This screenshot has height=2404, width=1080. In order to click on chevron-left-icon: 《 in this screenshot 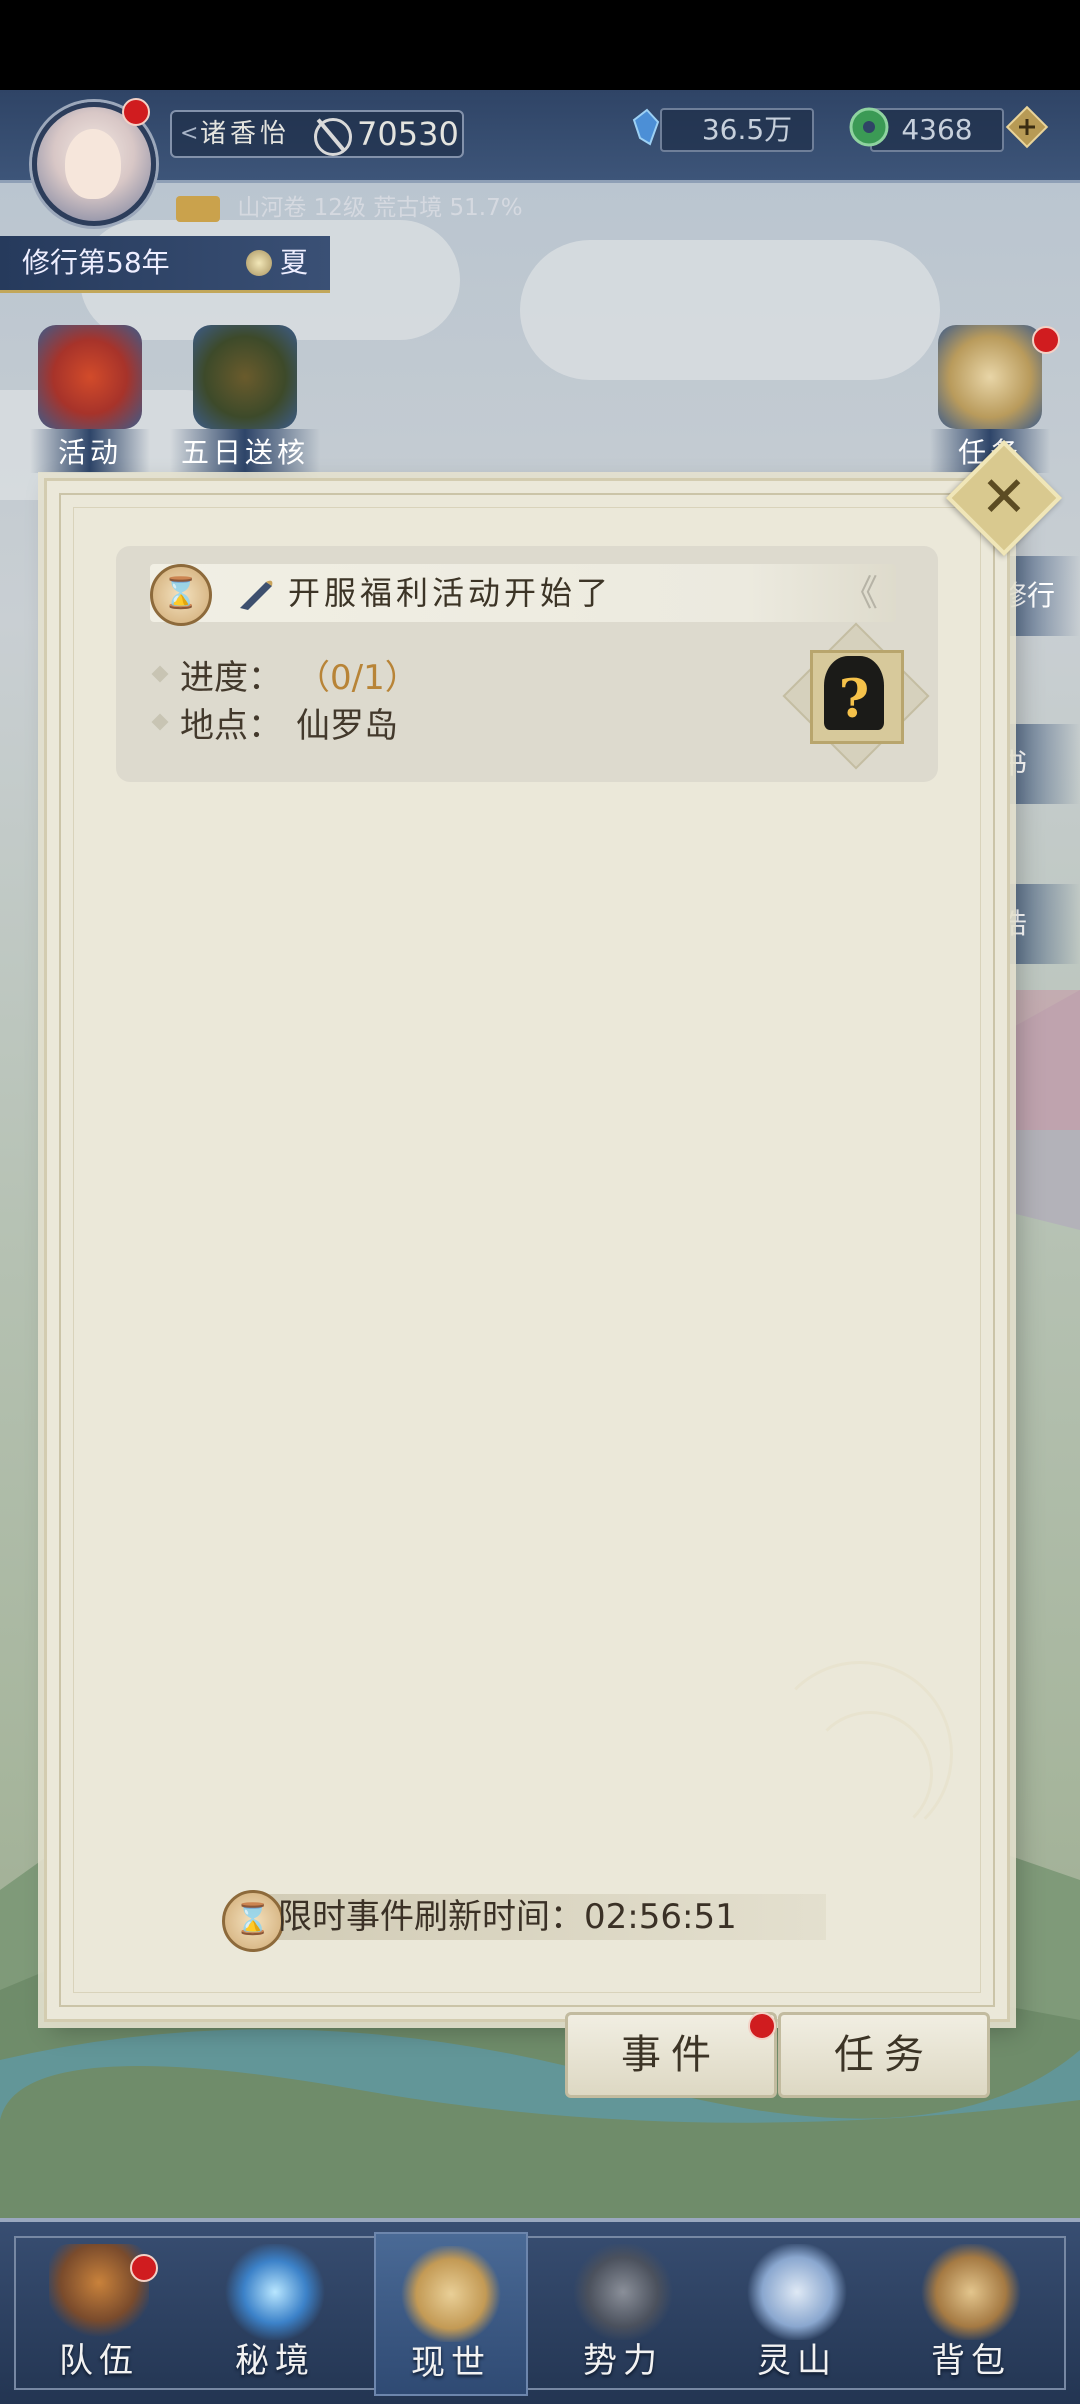, I will do `click(860, 593)`.